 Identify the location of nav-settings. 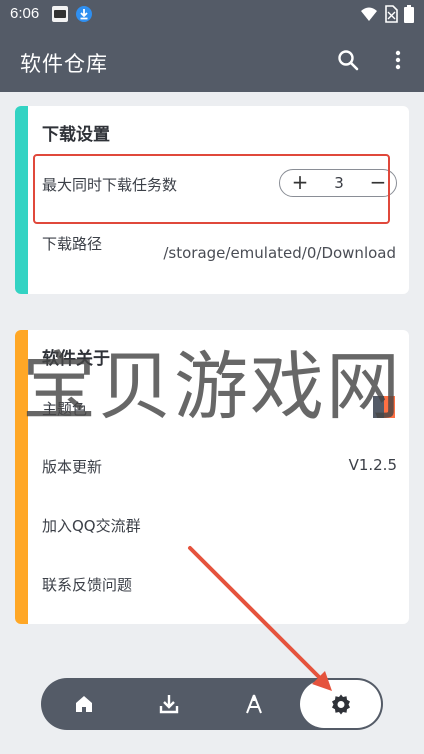
(340, 704).